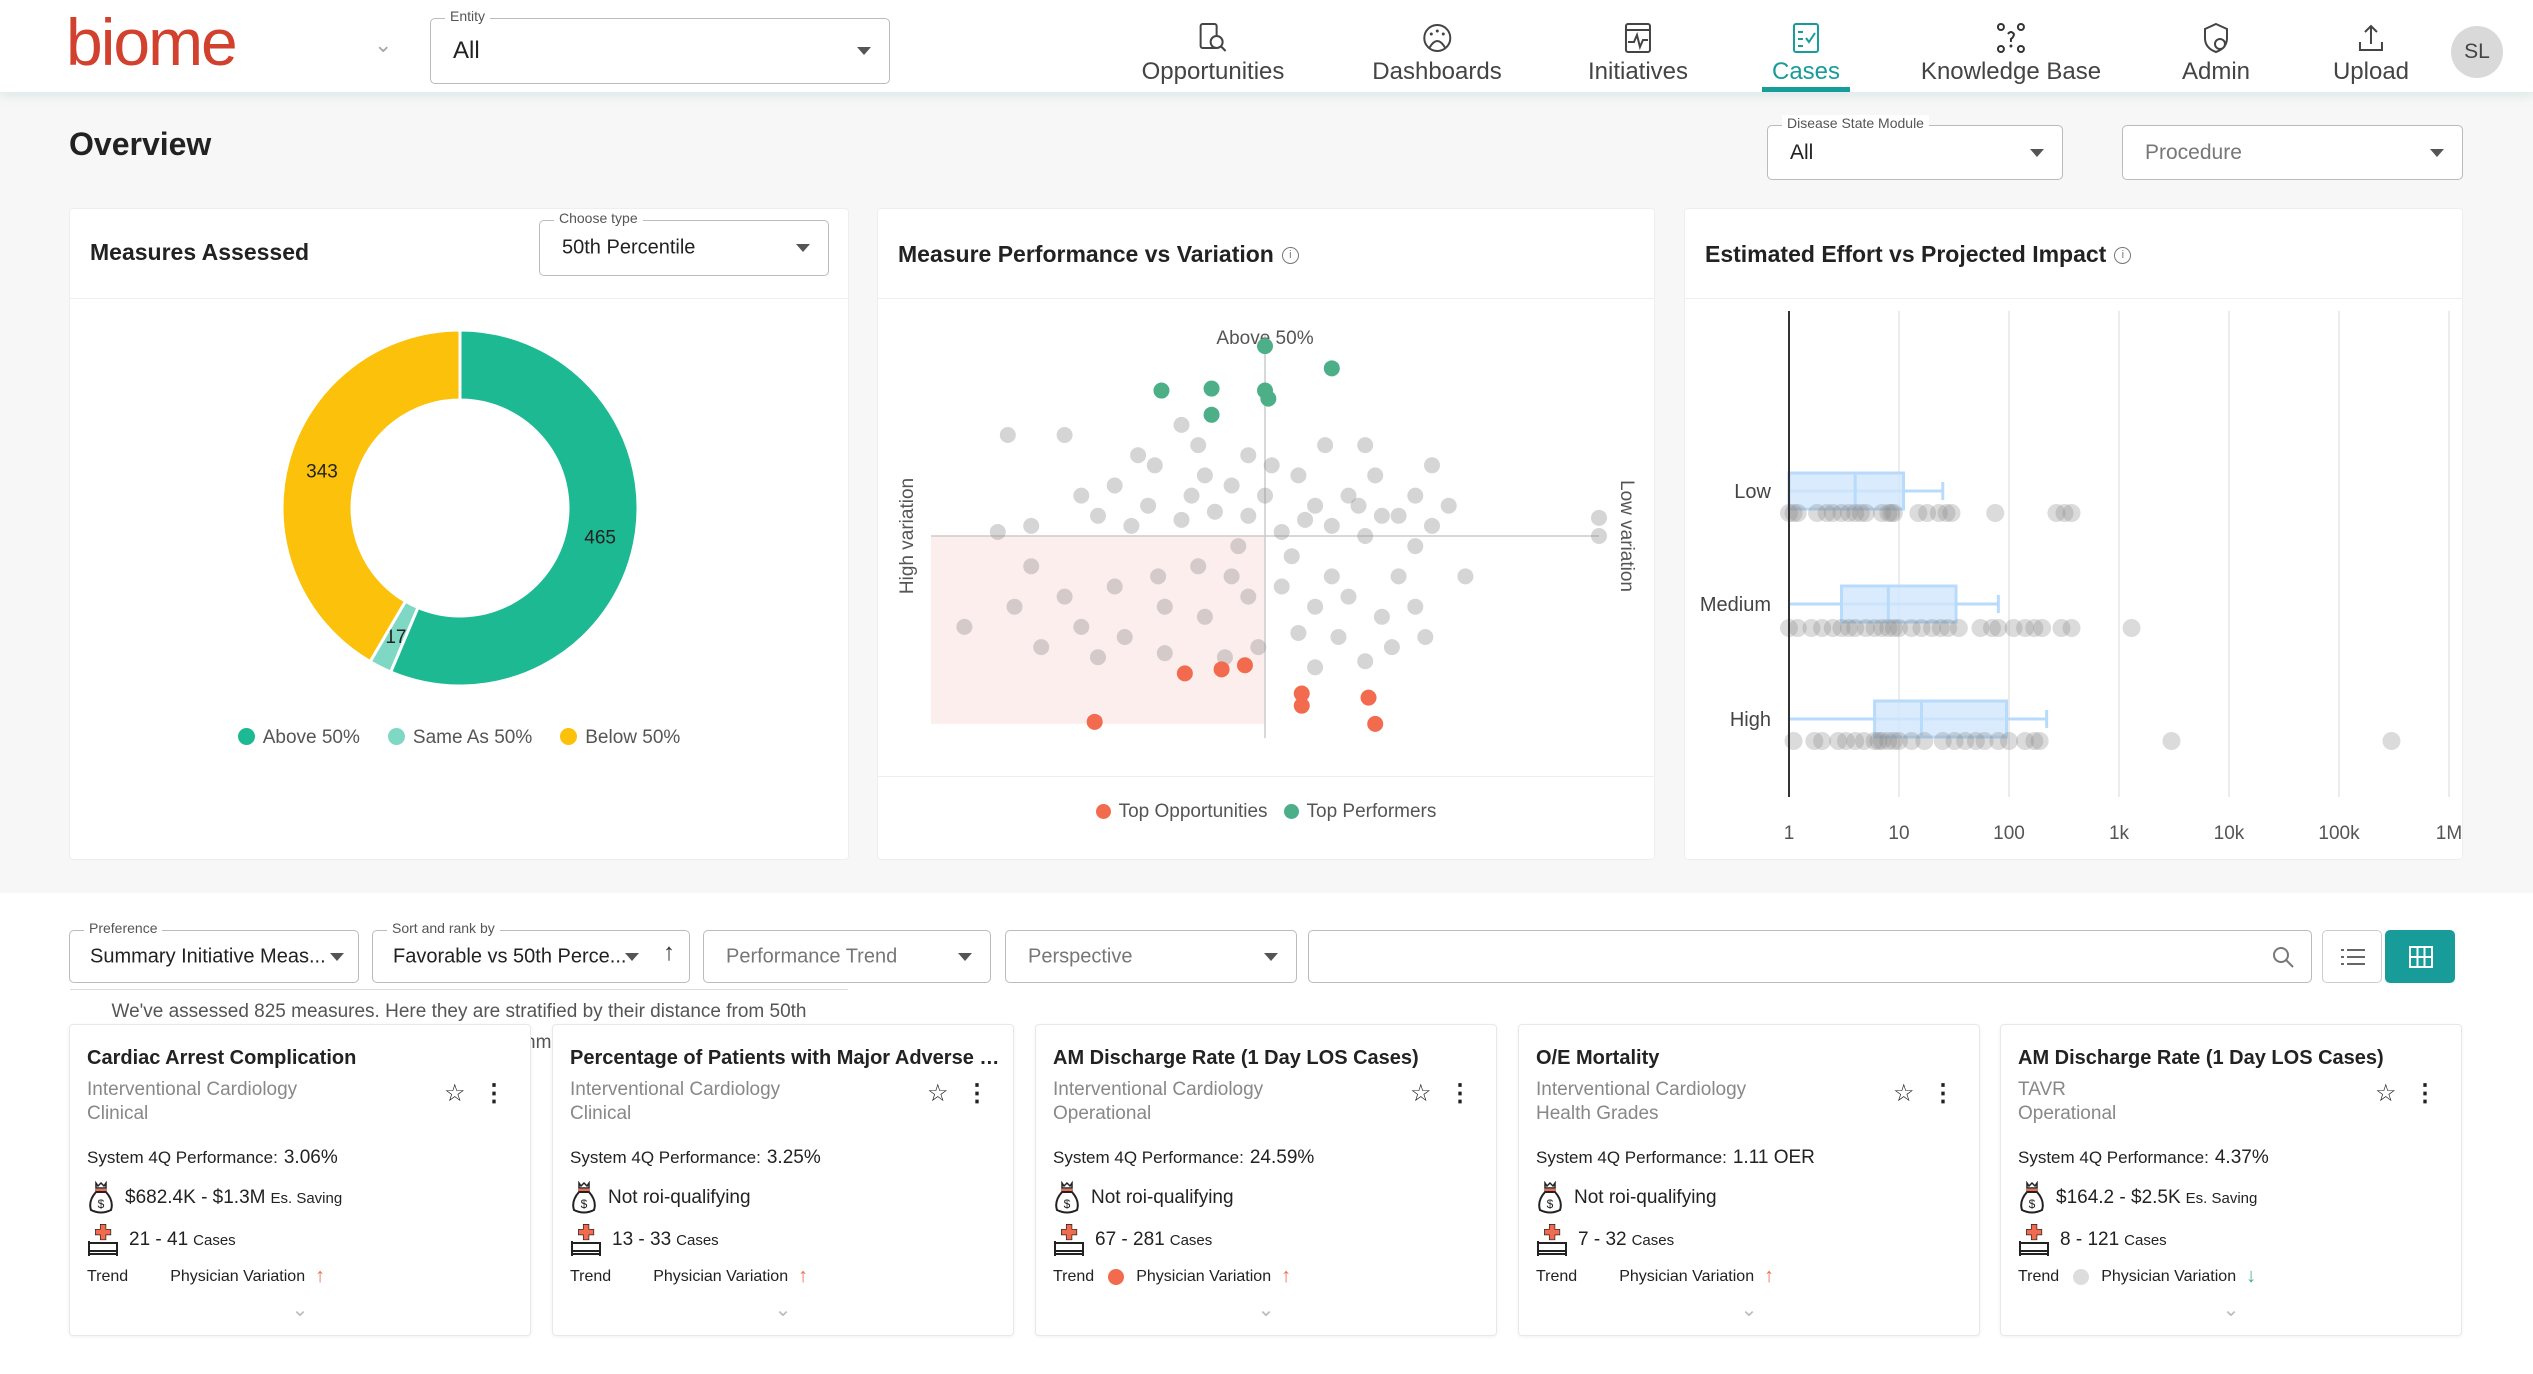 The image size is (2533, 1374). I want to click on knowledge-base-icon, so click(2010, 38).